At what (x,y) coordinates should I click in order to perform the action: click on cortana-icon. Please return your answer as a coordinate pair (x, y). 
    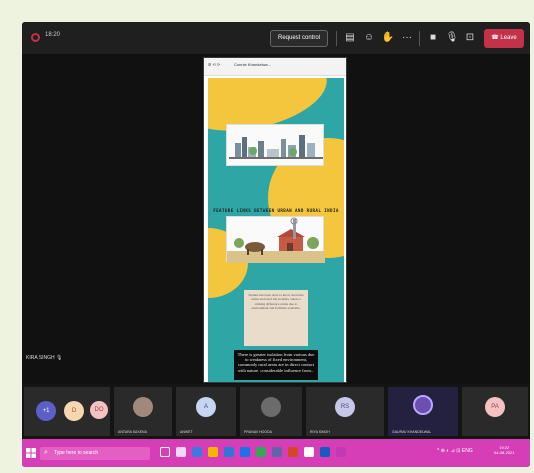
    Looking at the image, I should click on (165, 452).